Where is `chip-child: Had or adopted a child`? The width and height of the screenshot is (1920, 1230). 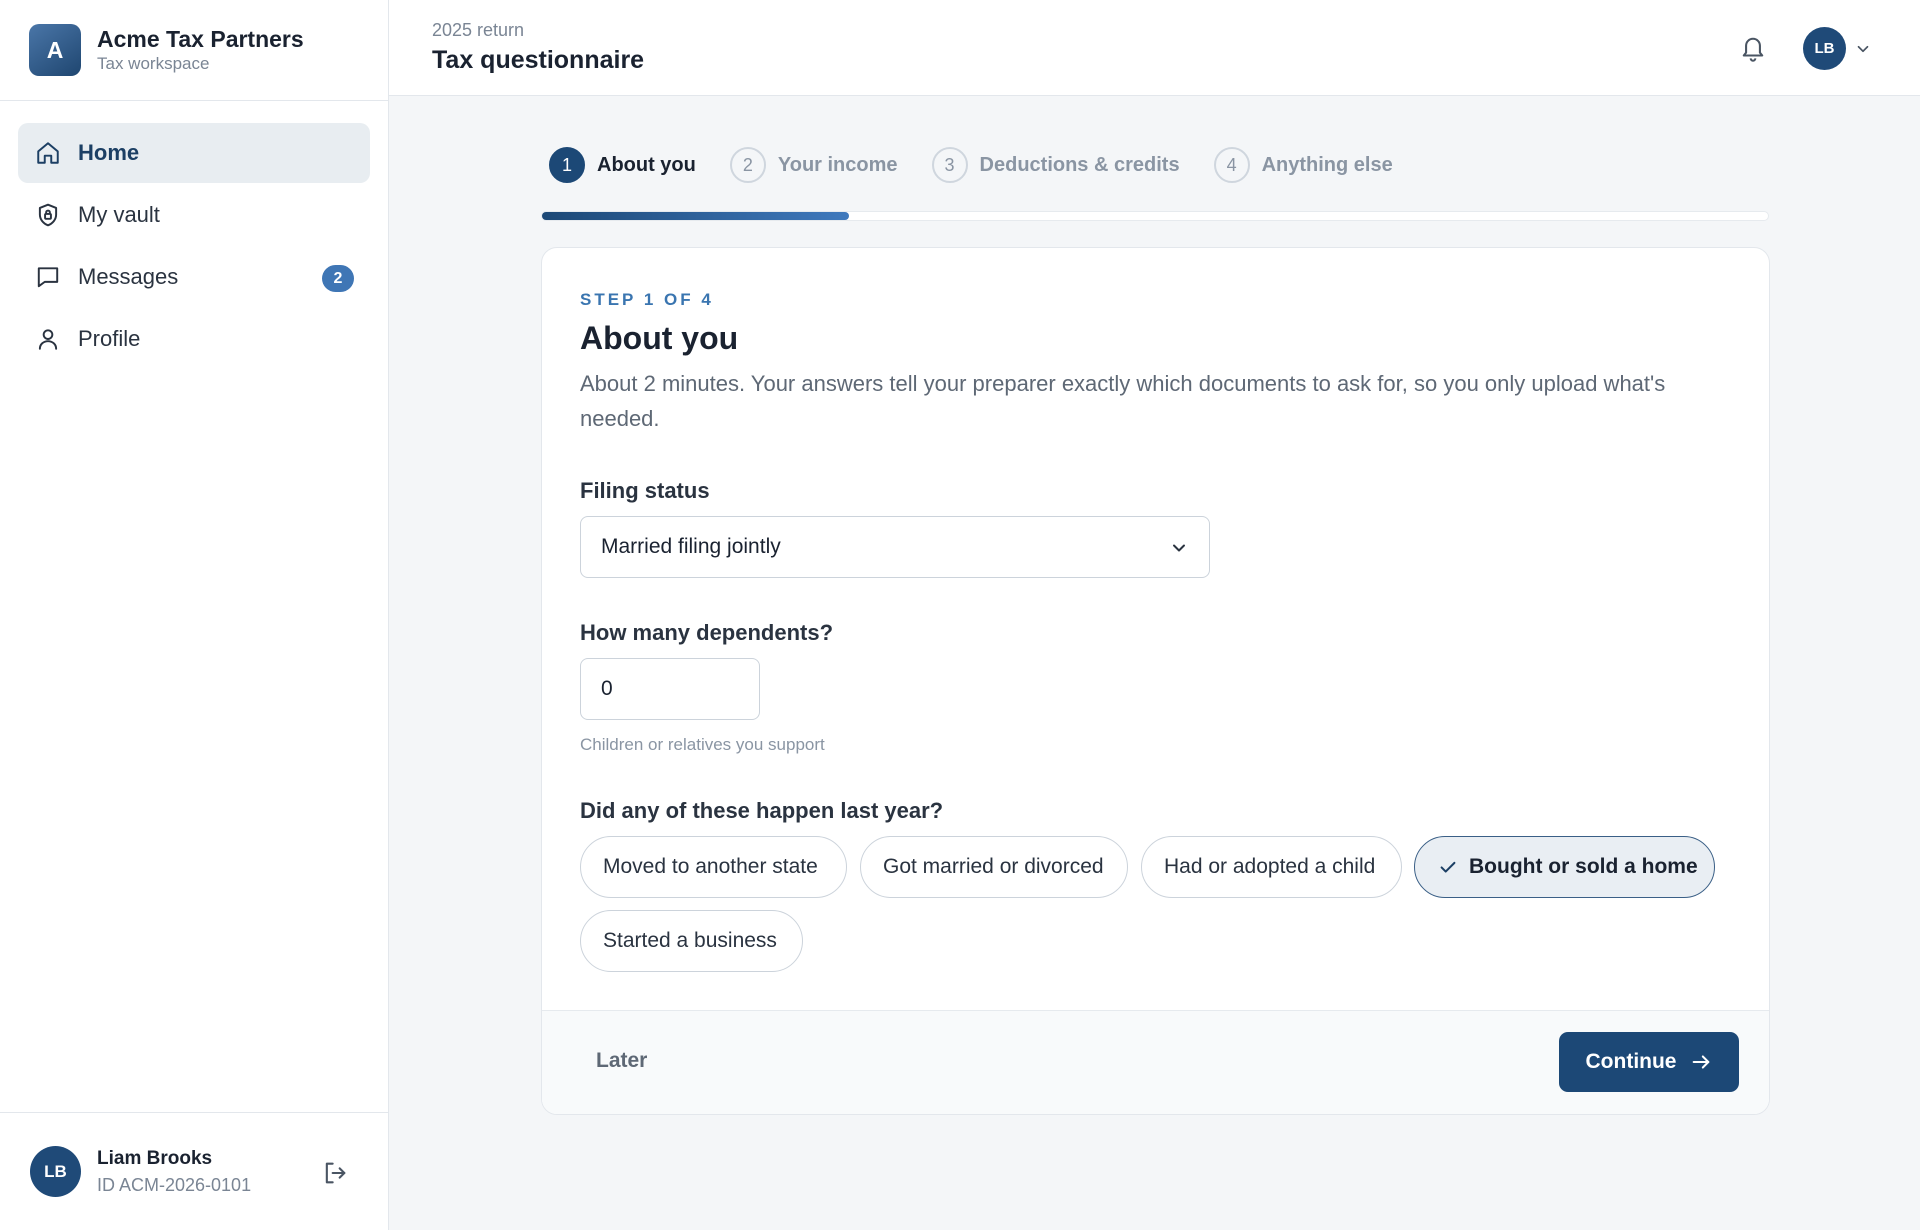
chip-child: Had or adopted a child is located at coordinates (1271, 867).